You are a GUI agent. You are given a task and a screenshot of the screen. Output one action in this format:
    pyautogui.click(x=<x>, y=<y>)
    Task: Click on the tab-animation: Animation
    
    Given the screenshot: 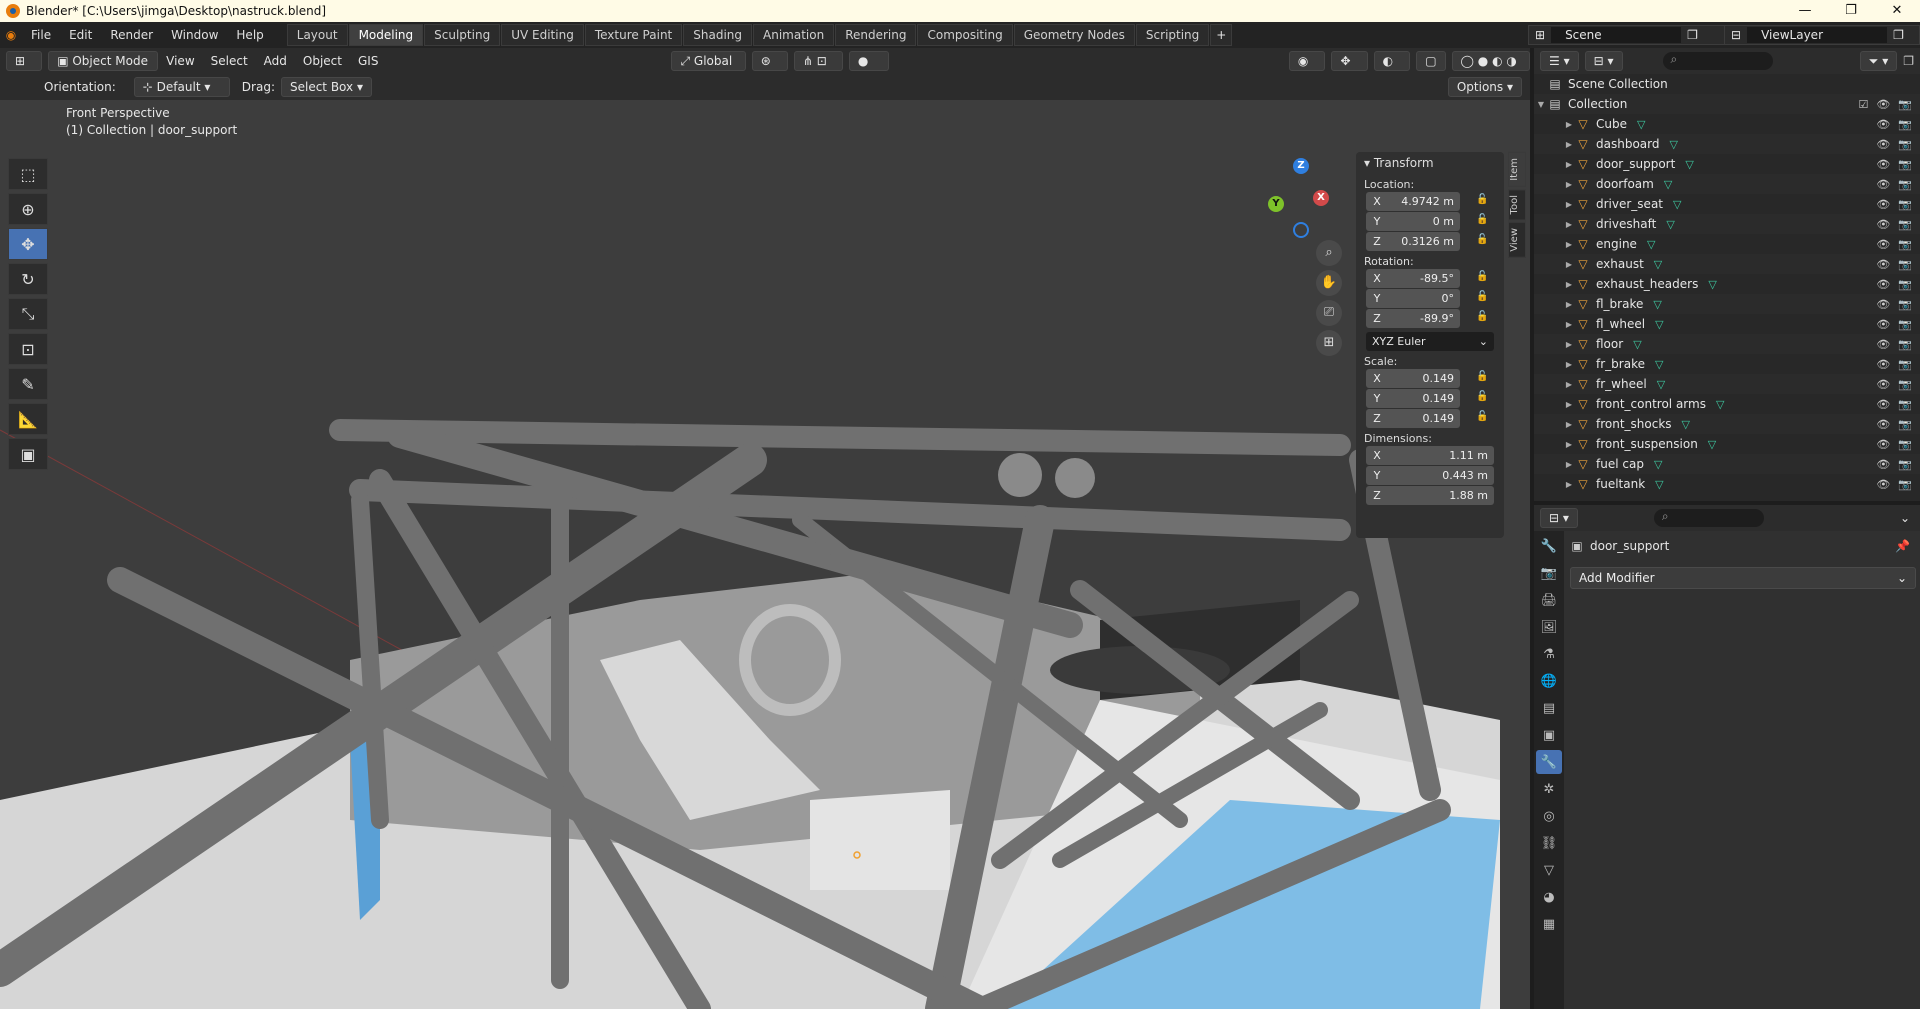 What is the action you would take?
    pyautogui.click(x=794, y=35)
    